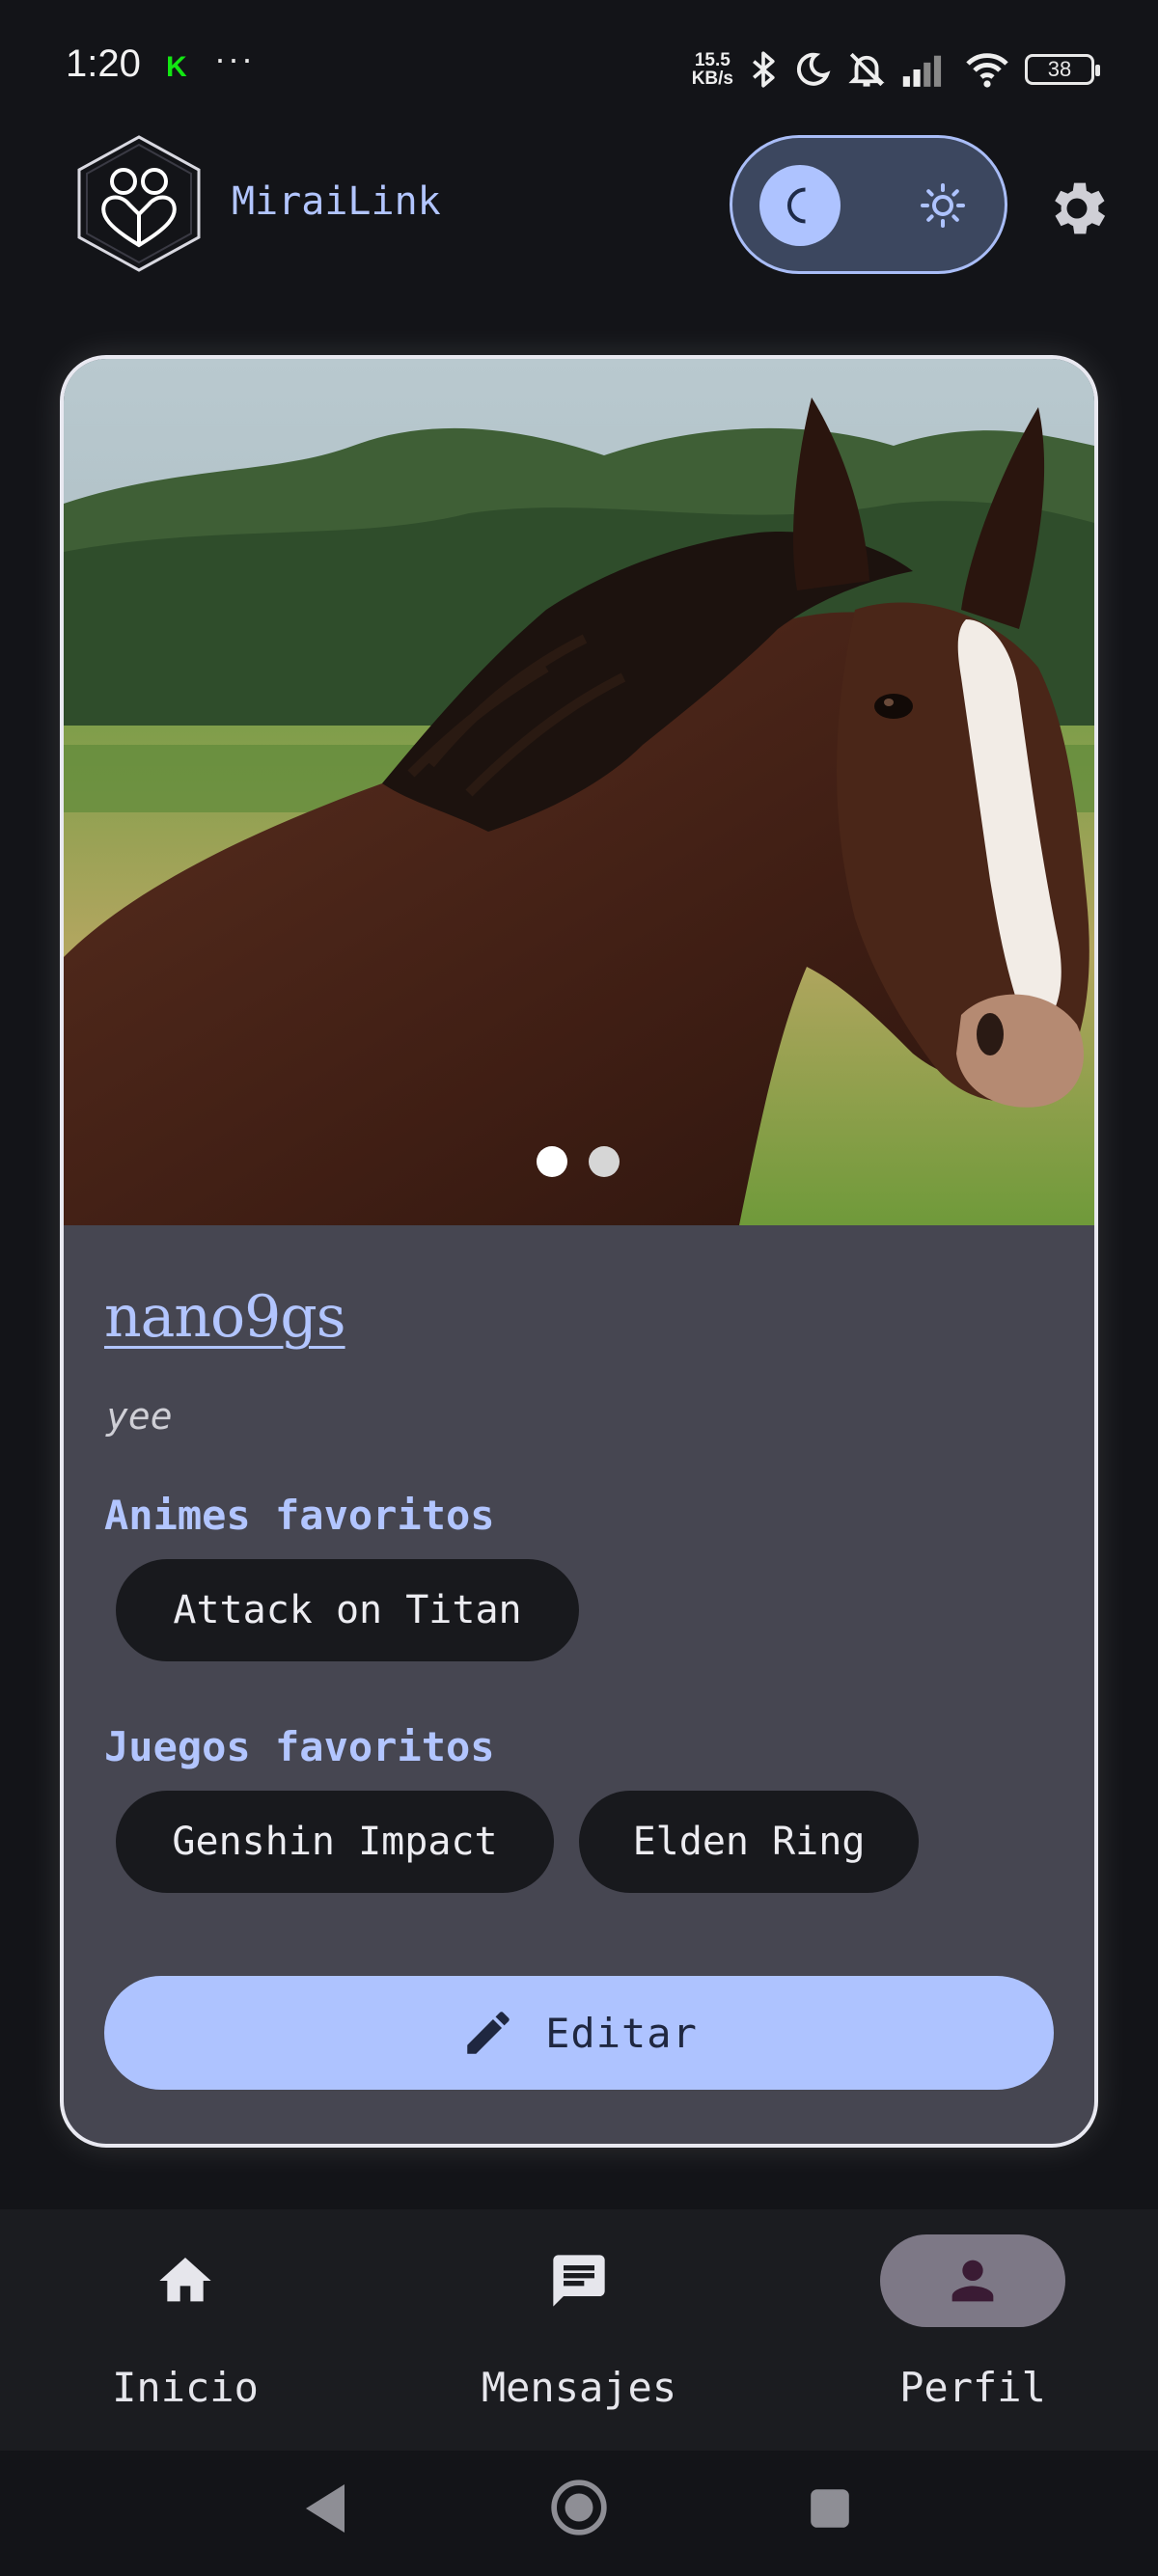  What do you see at coordinates (965, 2330) in the screenshot?
I see `nav-item-perfil: Perfil` at bounding box center [965, 2330].